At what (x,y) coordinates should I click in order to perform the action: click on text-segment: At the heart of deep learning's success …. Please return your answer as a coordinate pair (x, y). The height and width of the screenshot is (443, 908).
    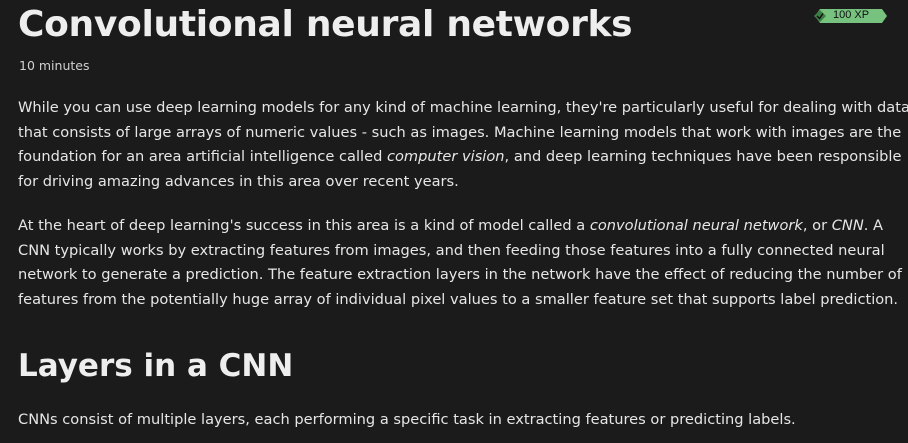
    Looking at the image, I should click on (304, 225).